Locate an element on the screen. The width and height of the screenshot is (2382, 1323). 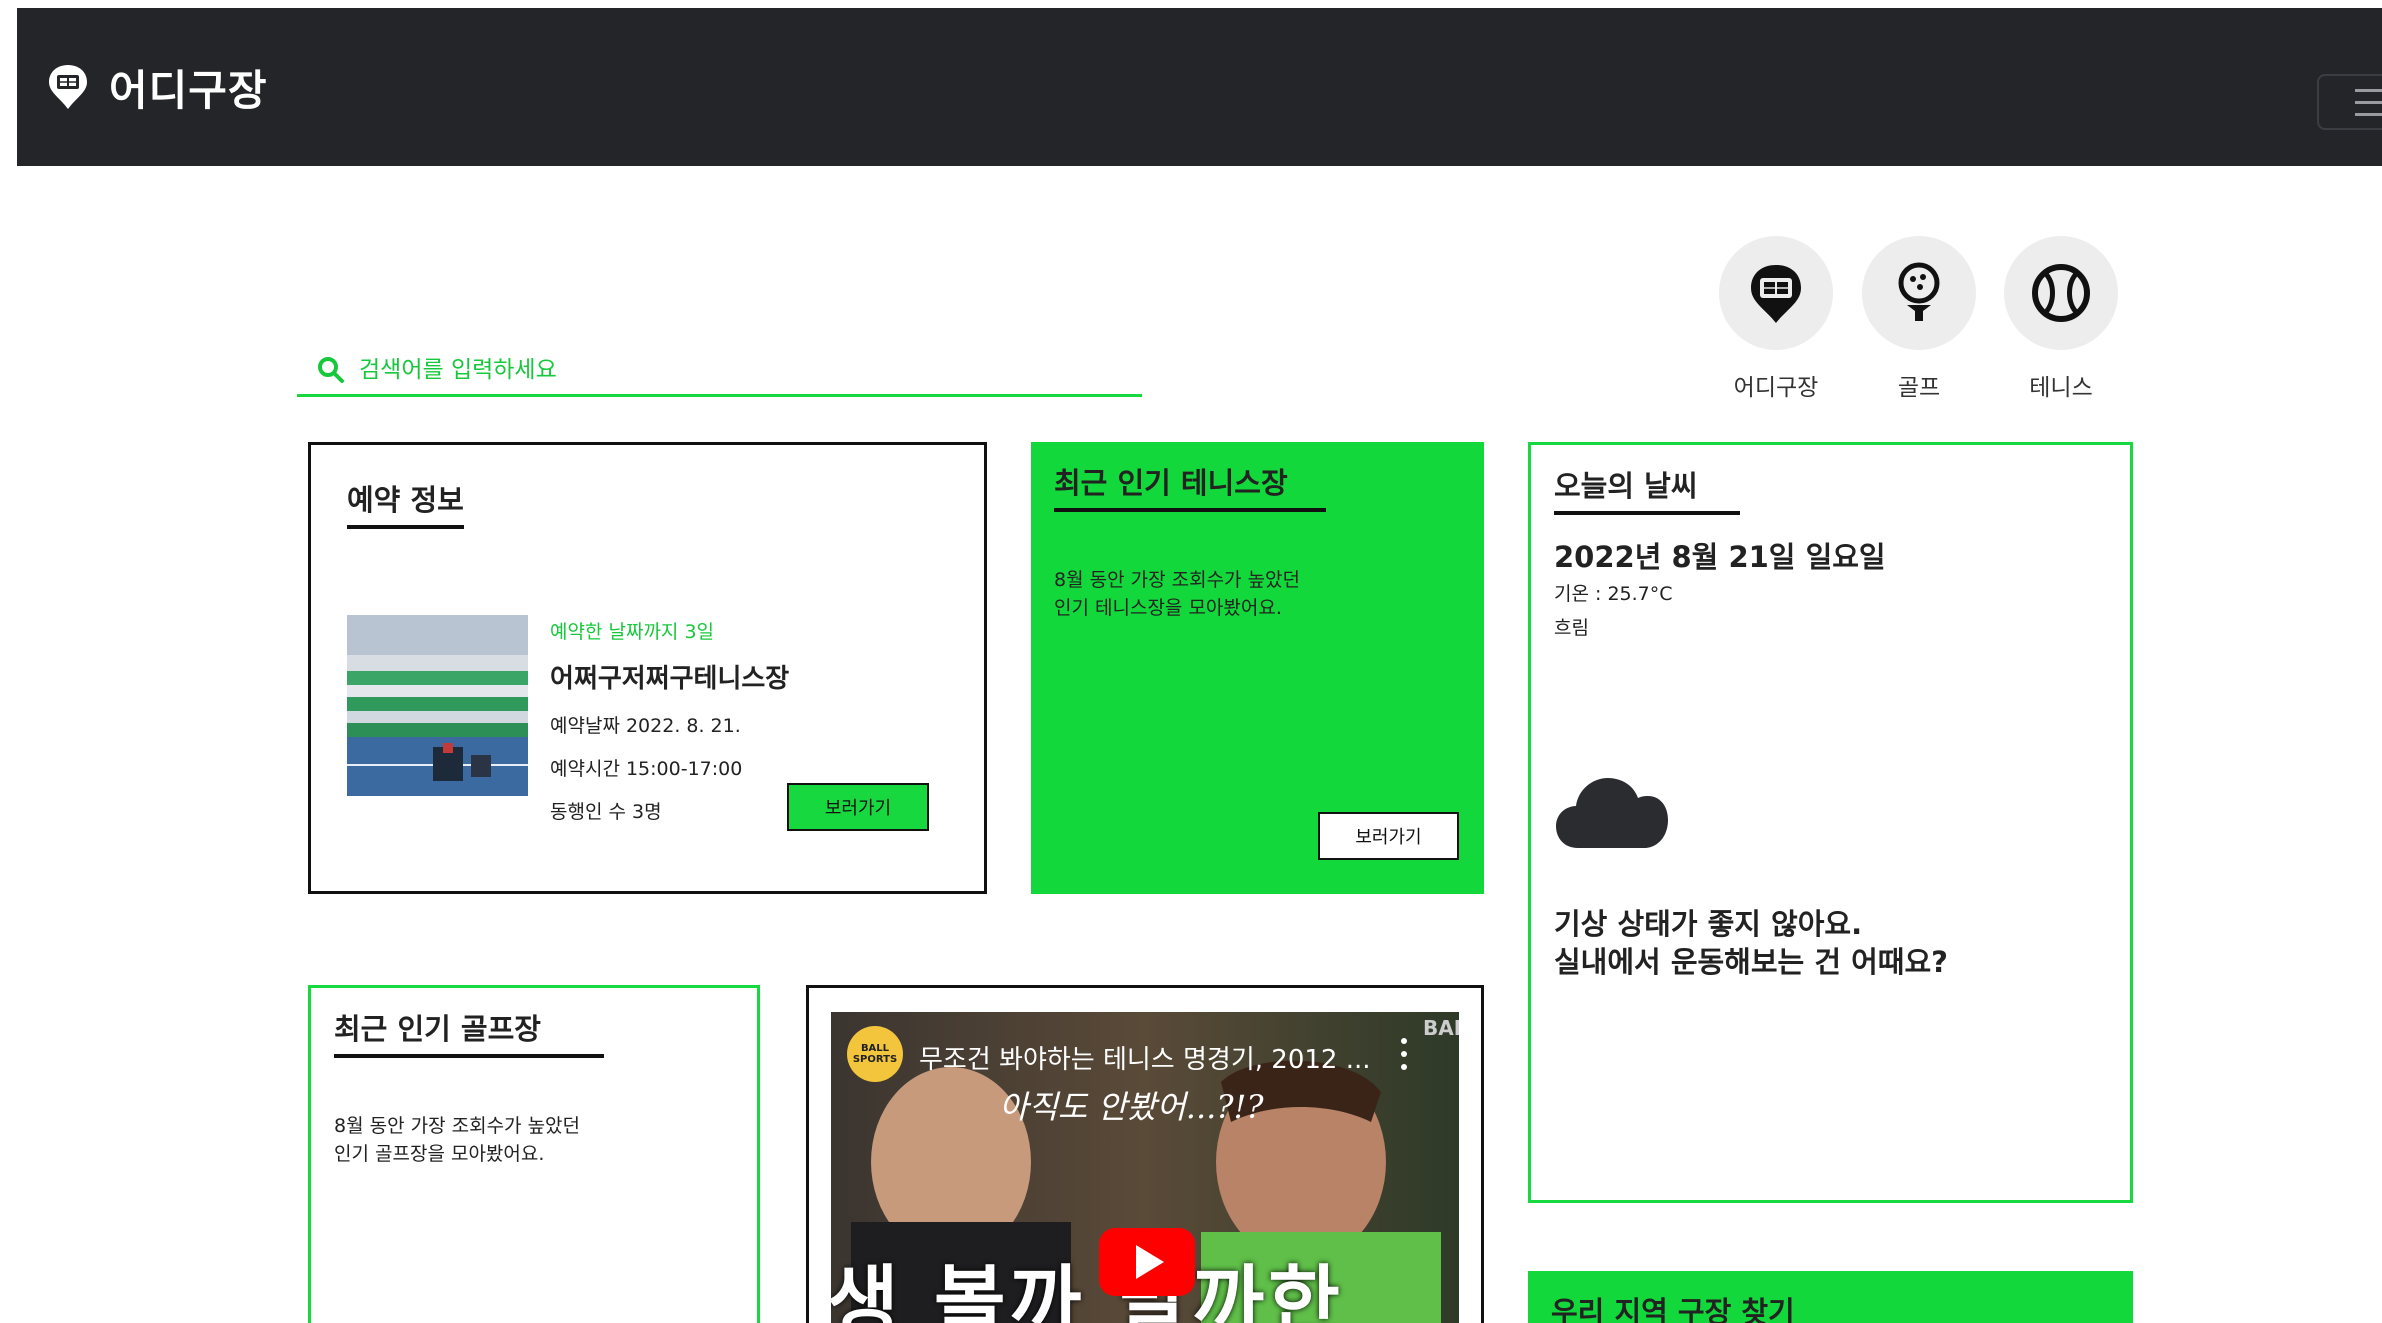
reservation-companions: 동행인 수 3명 is located at coordinates (606, 812).